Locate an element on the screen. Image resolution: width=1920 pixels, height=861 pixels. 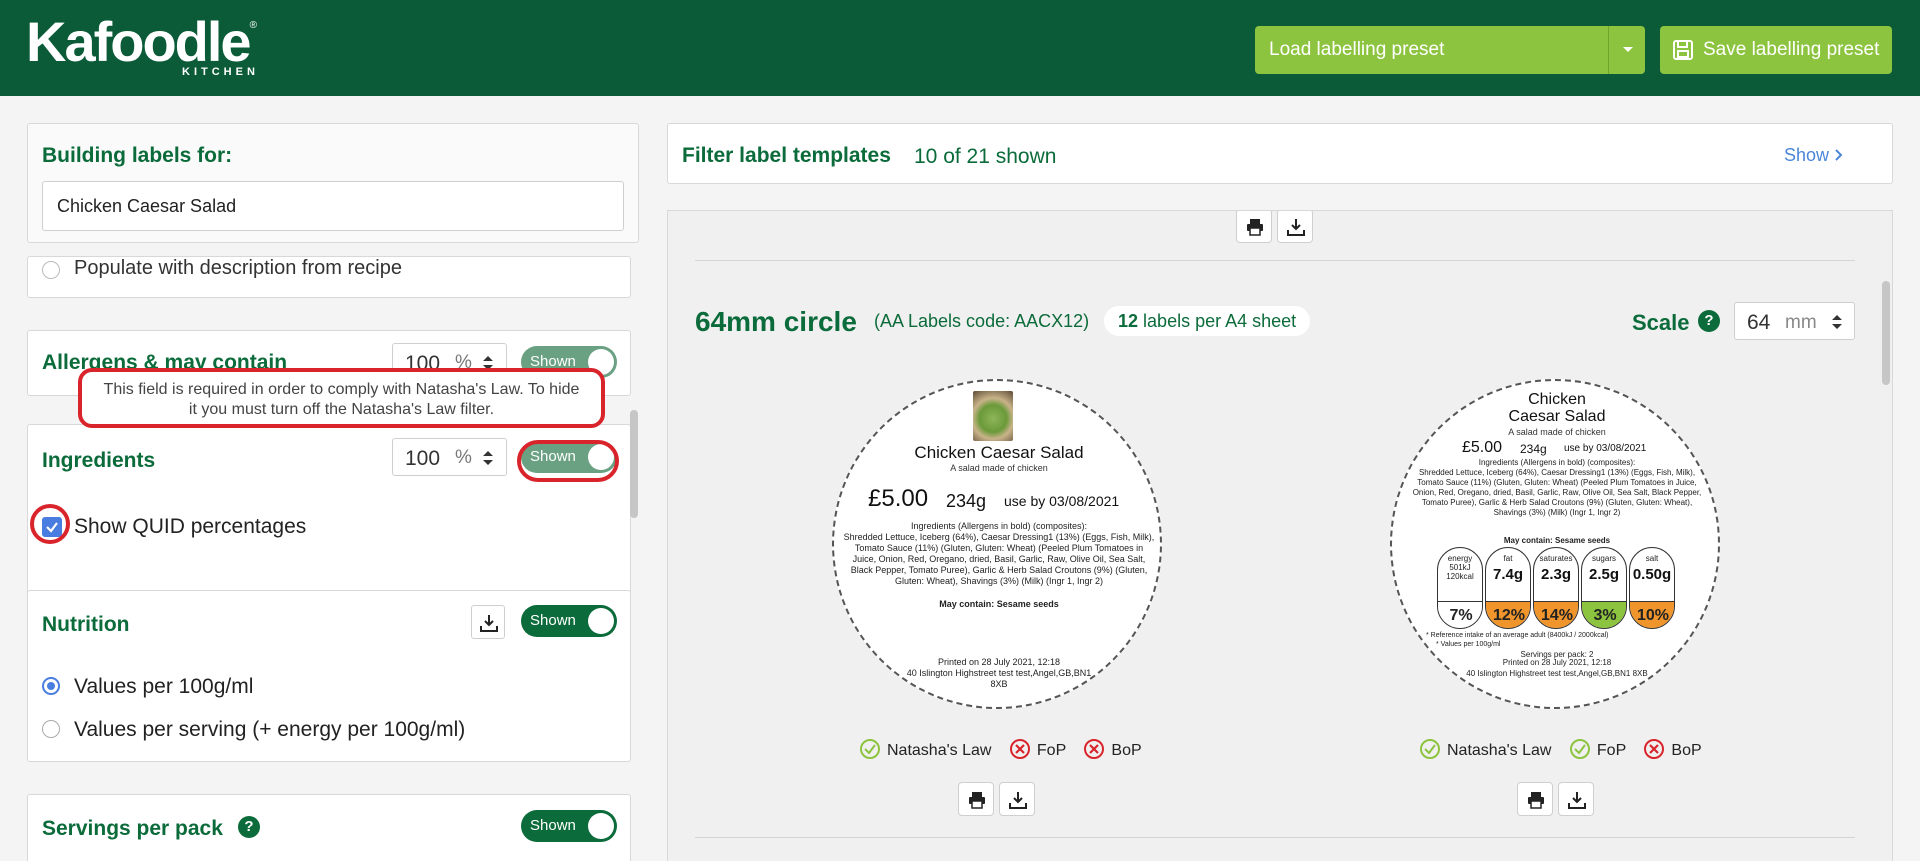
chevron-right-icon is located at coordinates (1839, 155).